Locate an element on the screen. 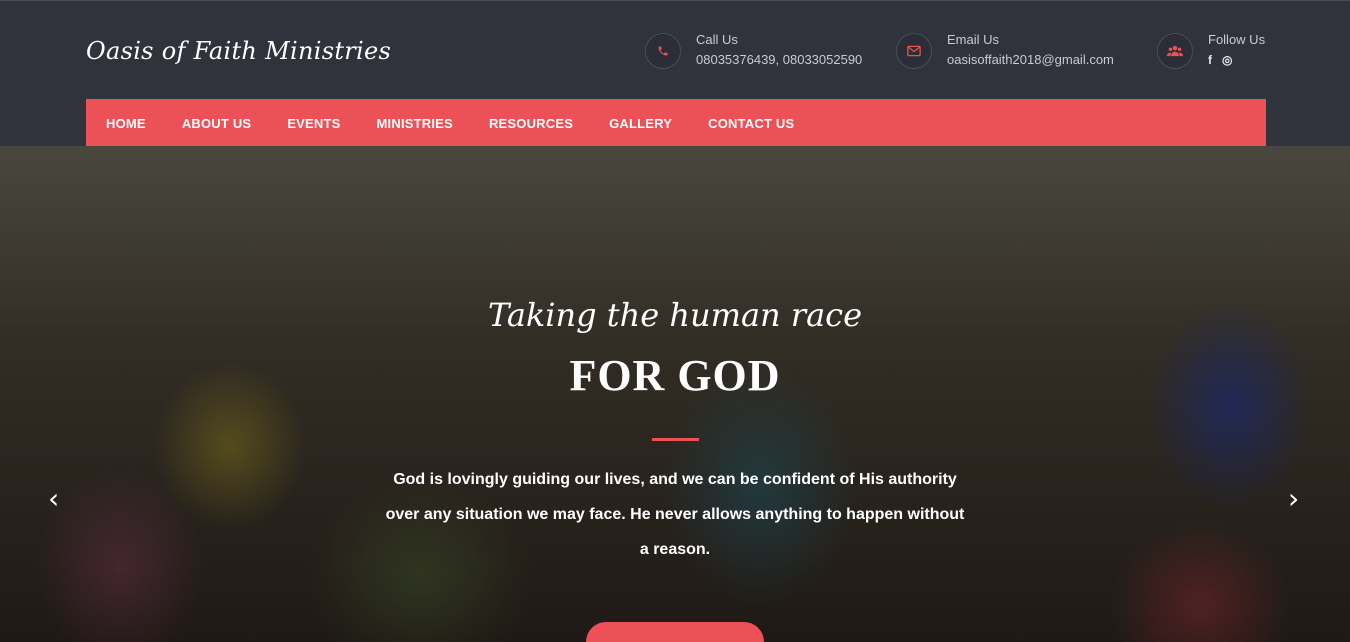 The height and width of the screenshot is (642, 1350). hero-cta-button is located at coordinates (675, 632).